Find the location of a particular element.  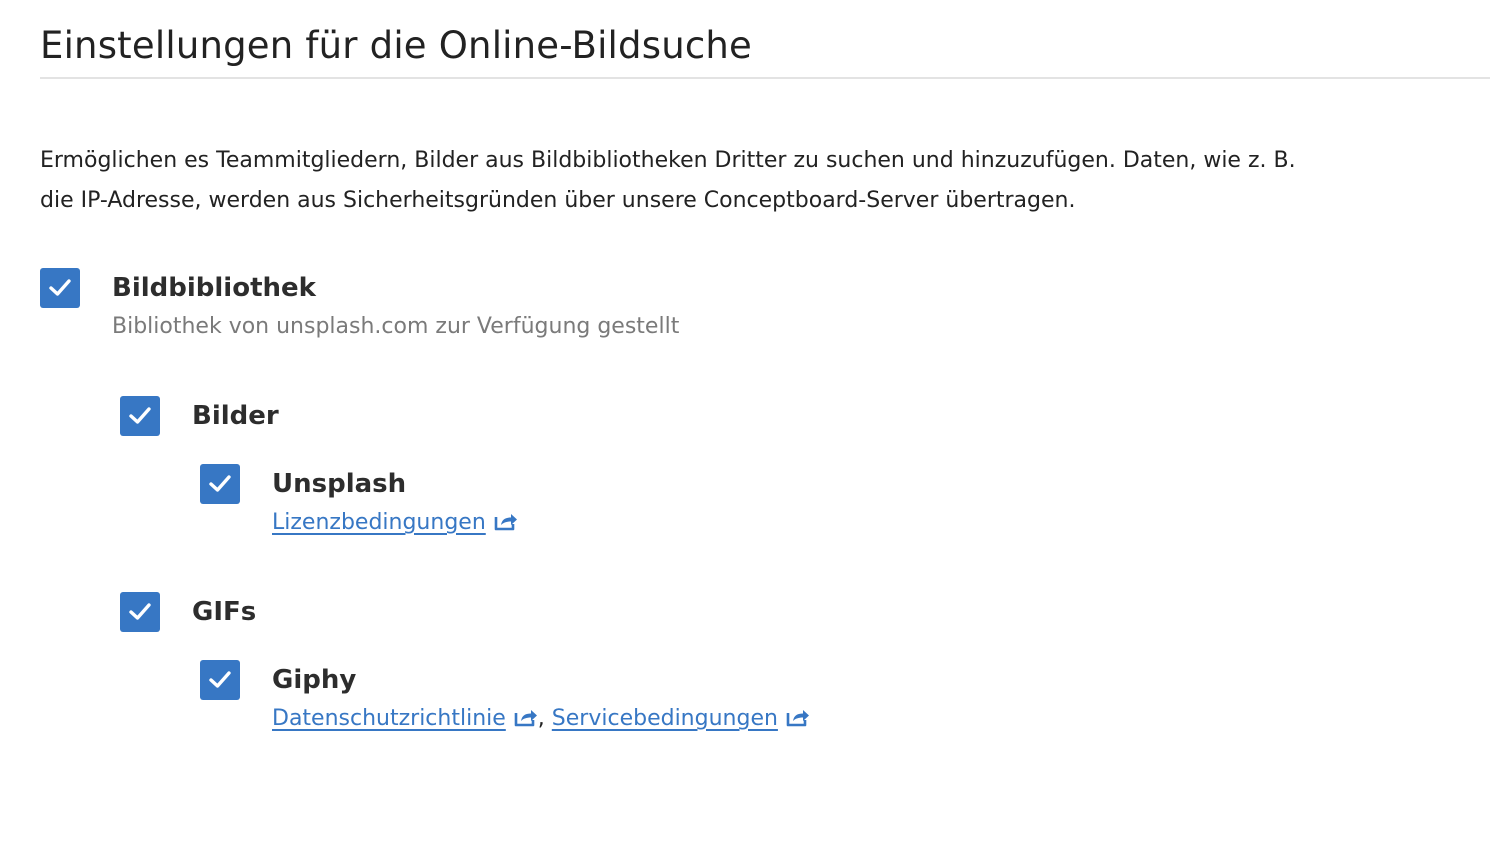

checkbox-giphy is located at coordinates (220, 680).